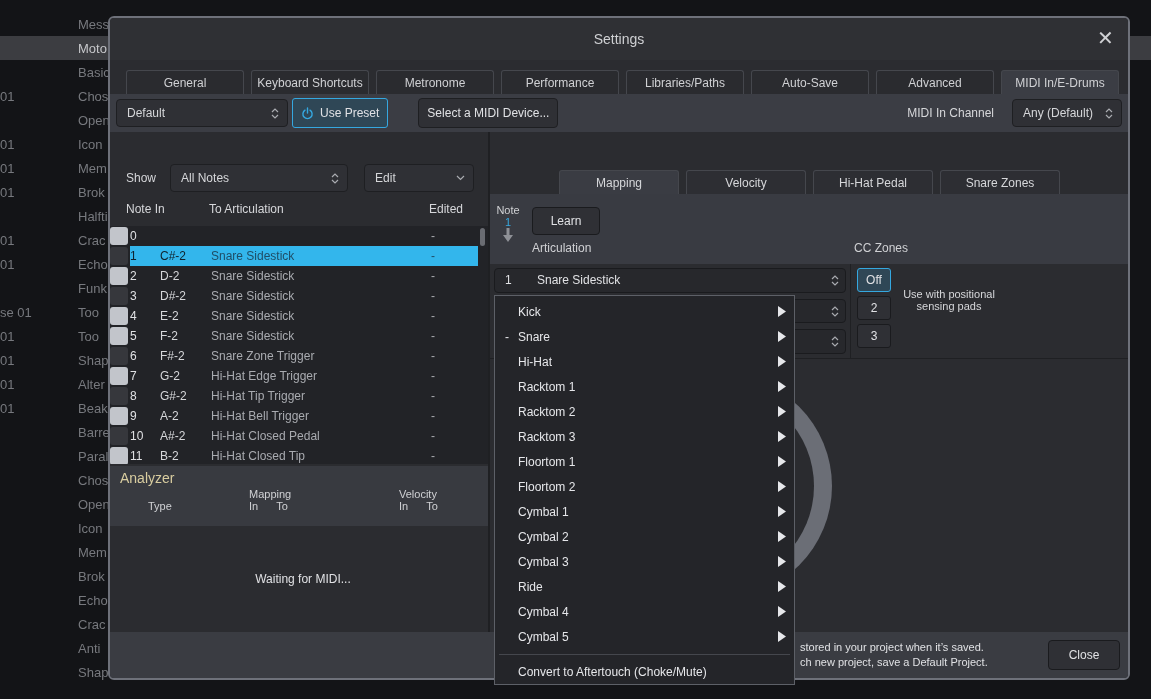 This screenshot has width=1151, height=699. What do you see at coordinates (894, 655) in the screenshot?
I see `footer-note: stored in your project when it’s saved. ch new project, save a Default Project.` at bounding box center [894, 655].